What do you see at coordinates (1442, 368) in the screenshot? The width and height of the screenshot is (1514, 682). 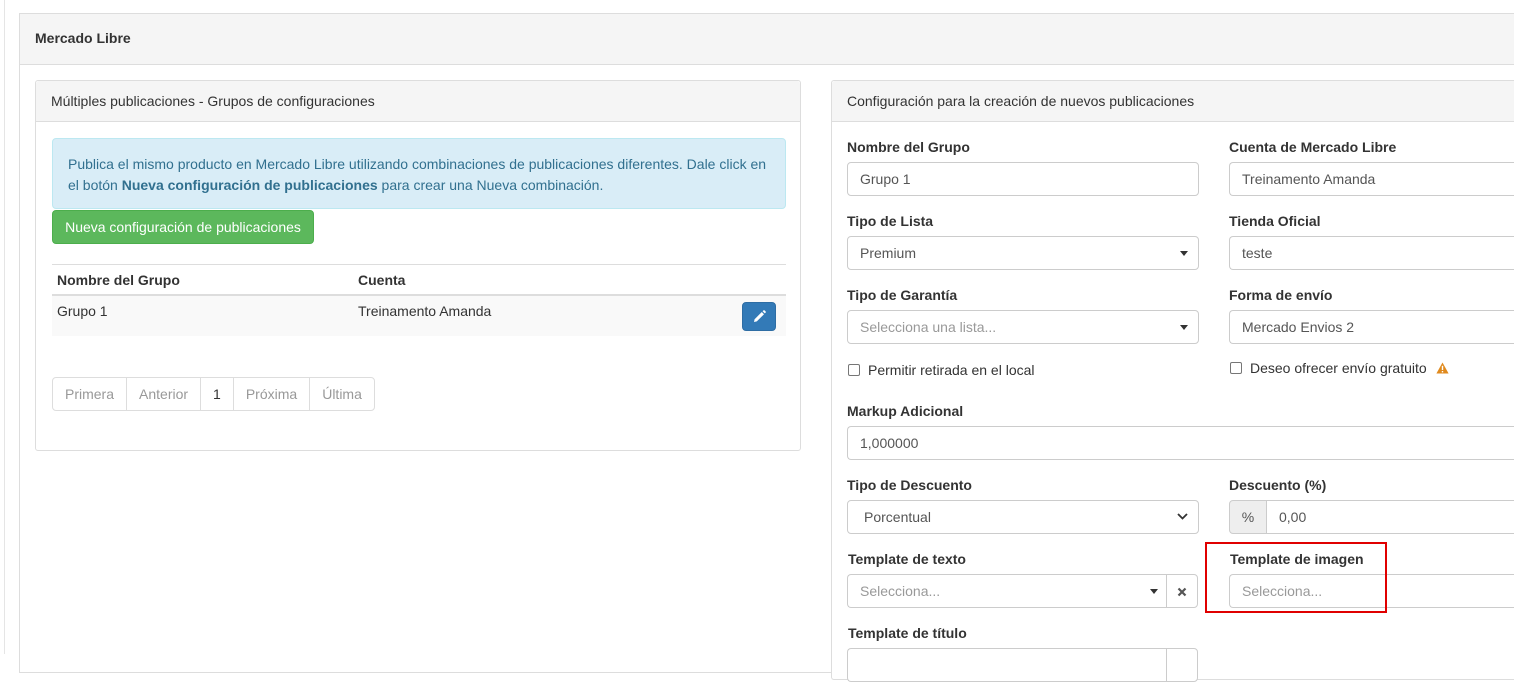 I see `warning-icon` at bounding box center [1442, 368].